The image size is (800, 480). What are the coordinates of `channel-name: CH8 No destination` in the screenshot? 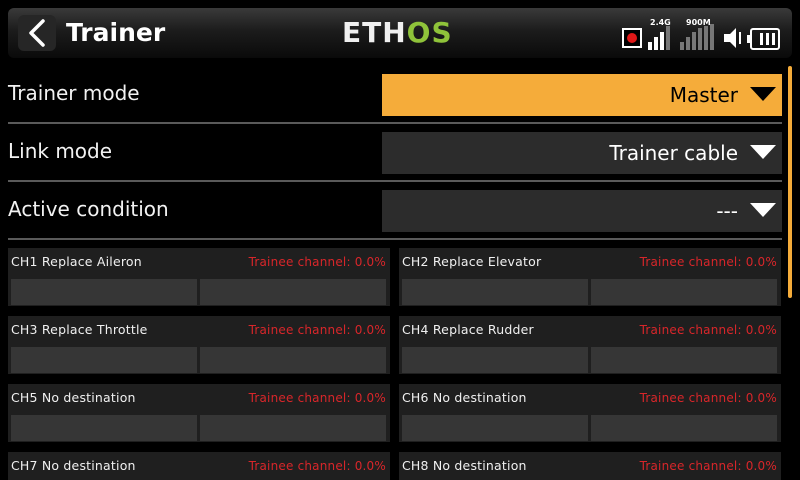 It's located at (464, 465).